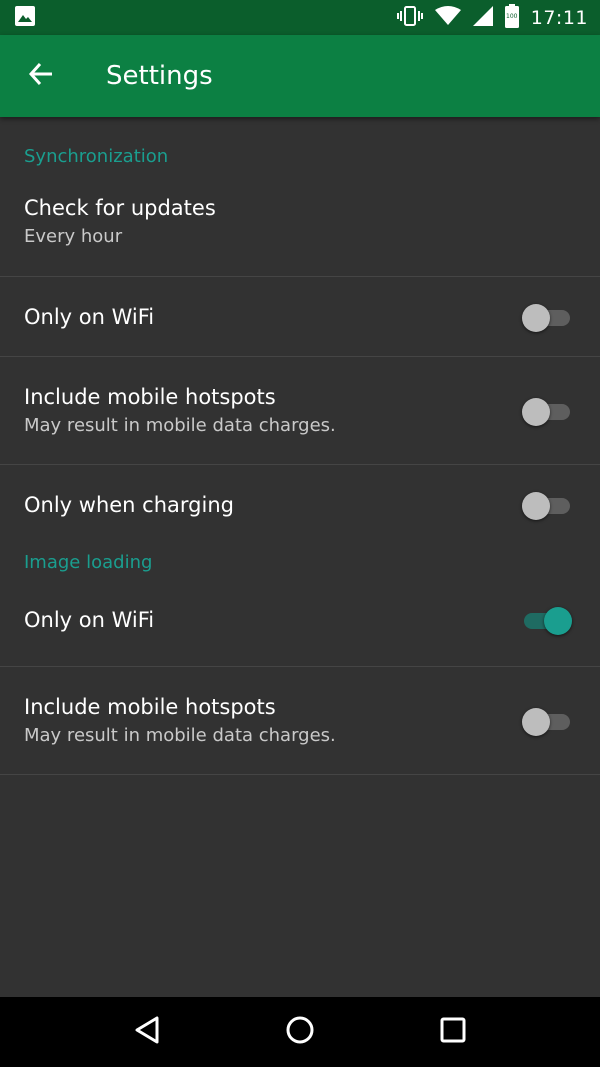  I want to click on switch-sync-only-on-wifi, so click(547, 317).